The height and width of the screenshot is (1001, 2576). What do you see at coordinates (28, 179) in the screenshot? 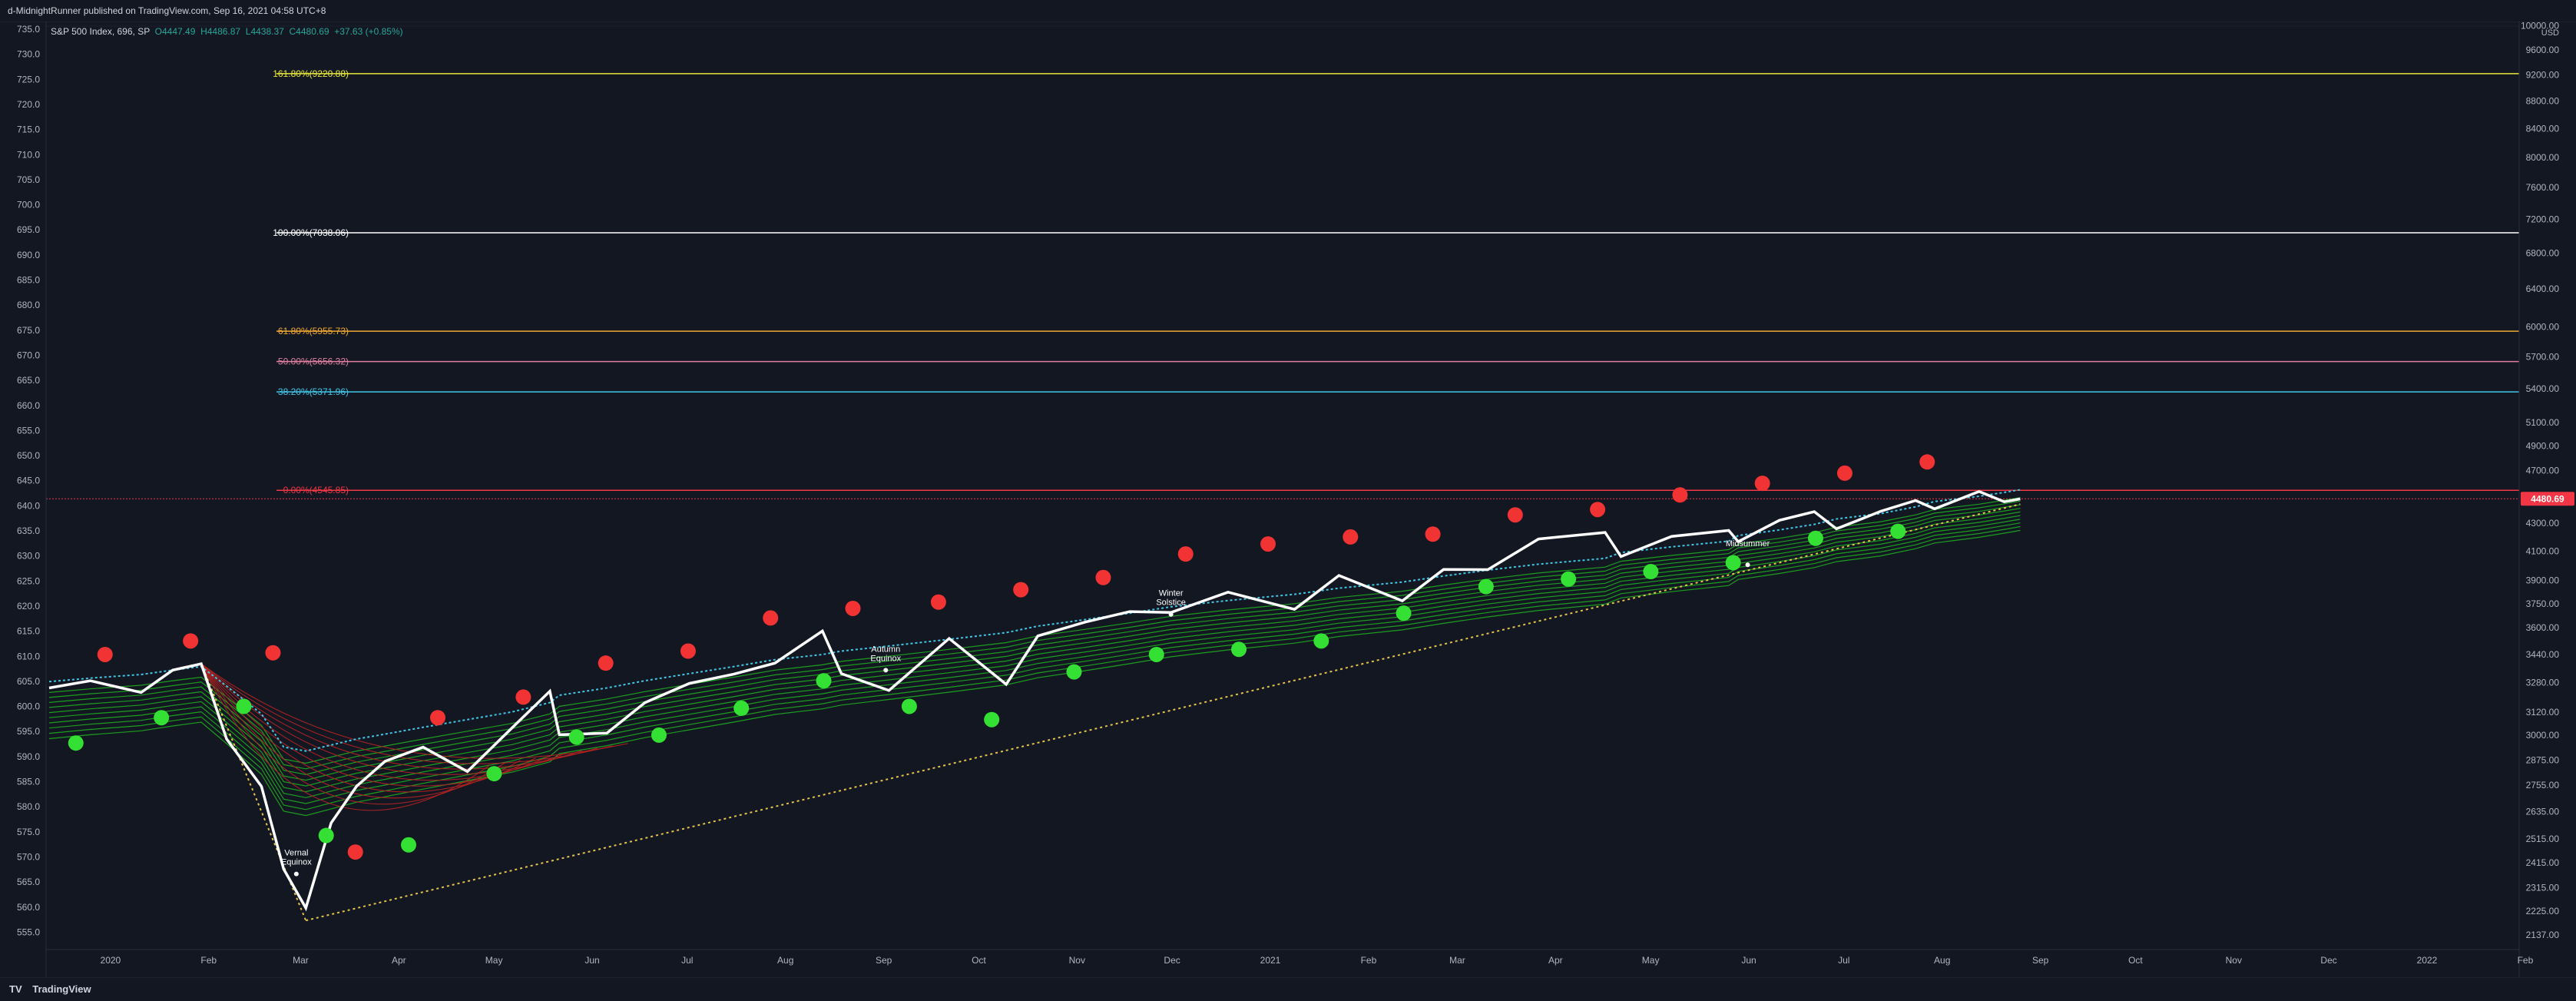
I see `left-axis-tick: 705.0` at bounding box center [28, 179].